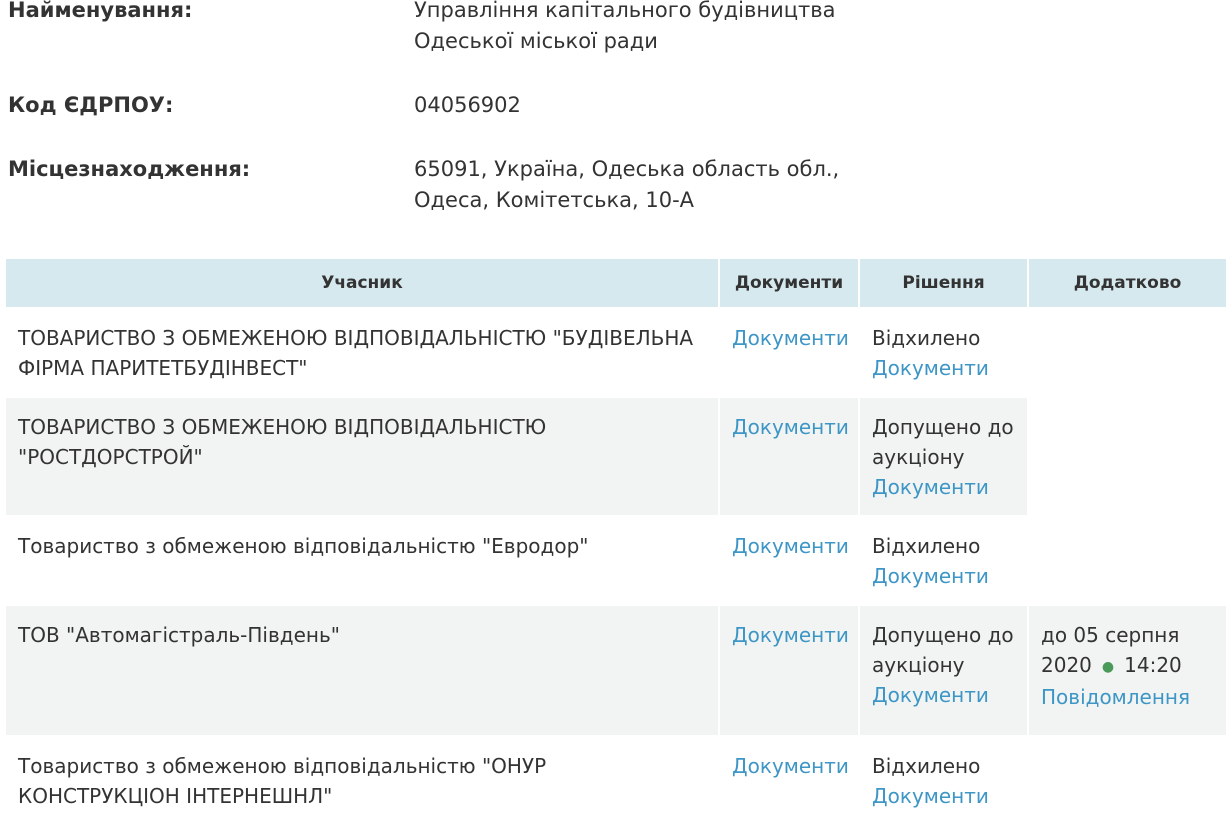 The height and width of the screenshot is (829, 1231). I want to click on location-label: Місцезнаходження:, so click(129, 169).